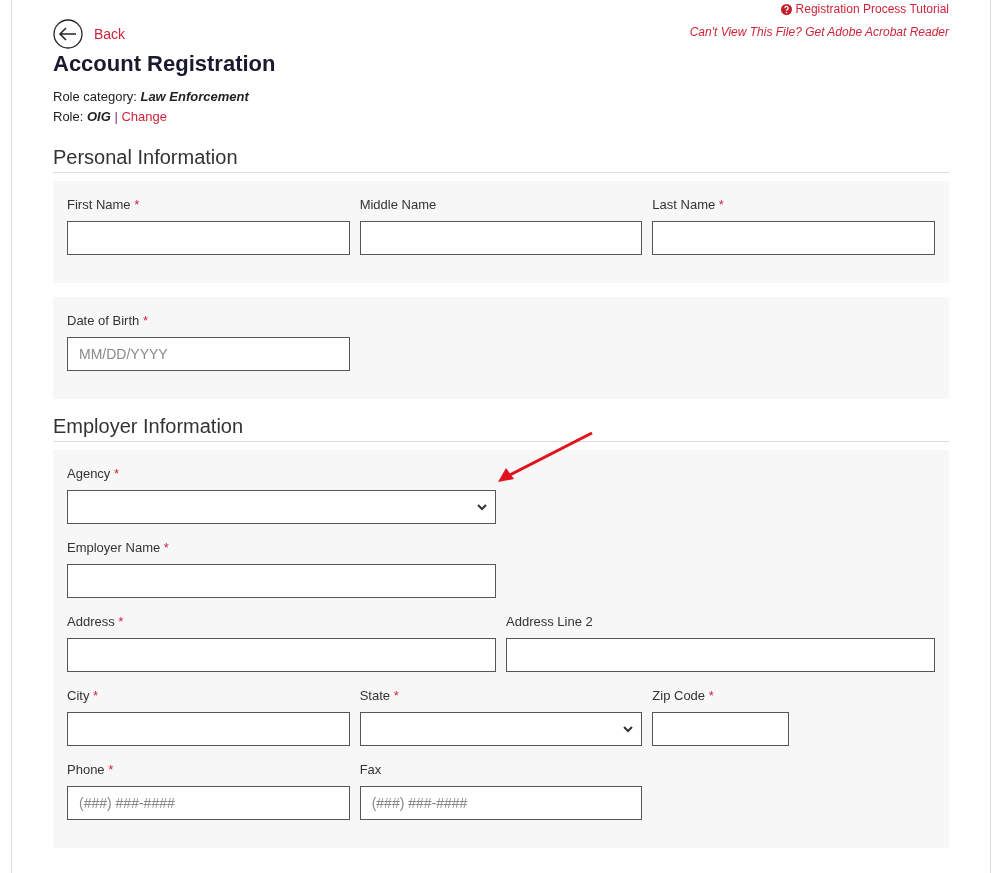 This screenshot has width=1002, height=873. What do you see at coordinates (110, 34) in the screenshot?
I see `back-link: Back` at bounding box center [110, 34].